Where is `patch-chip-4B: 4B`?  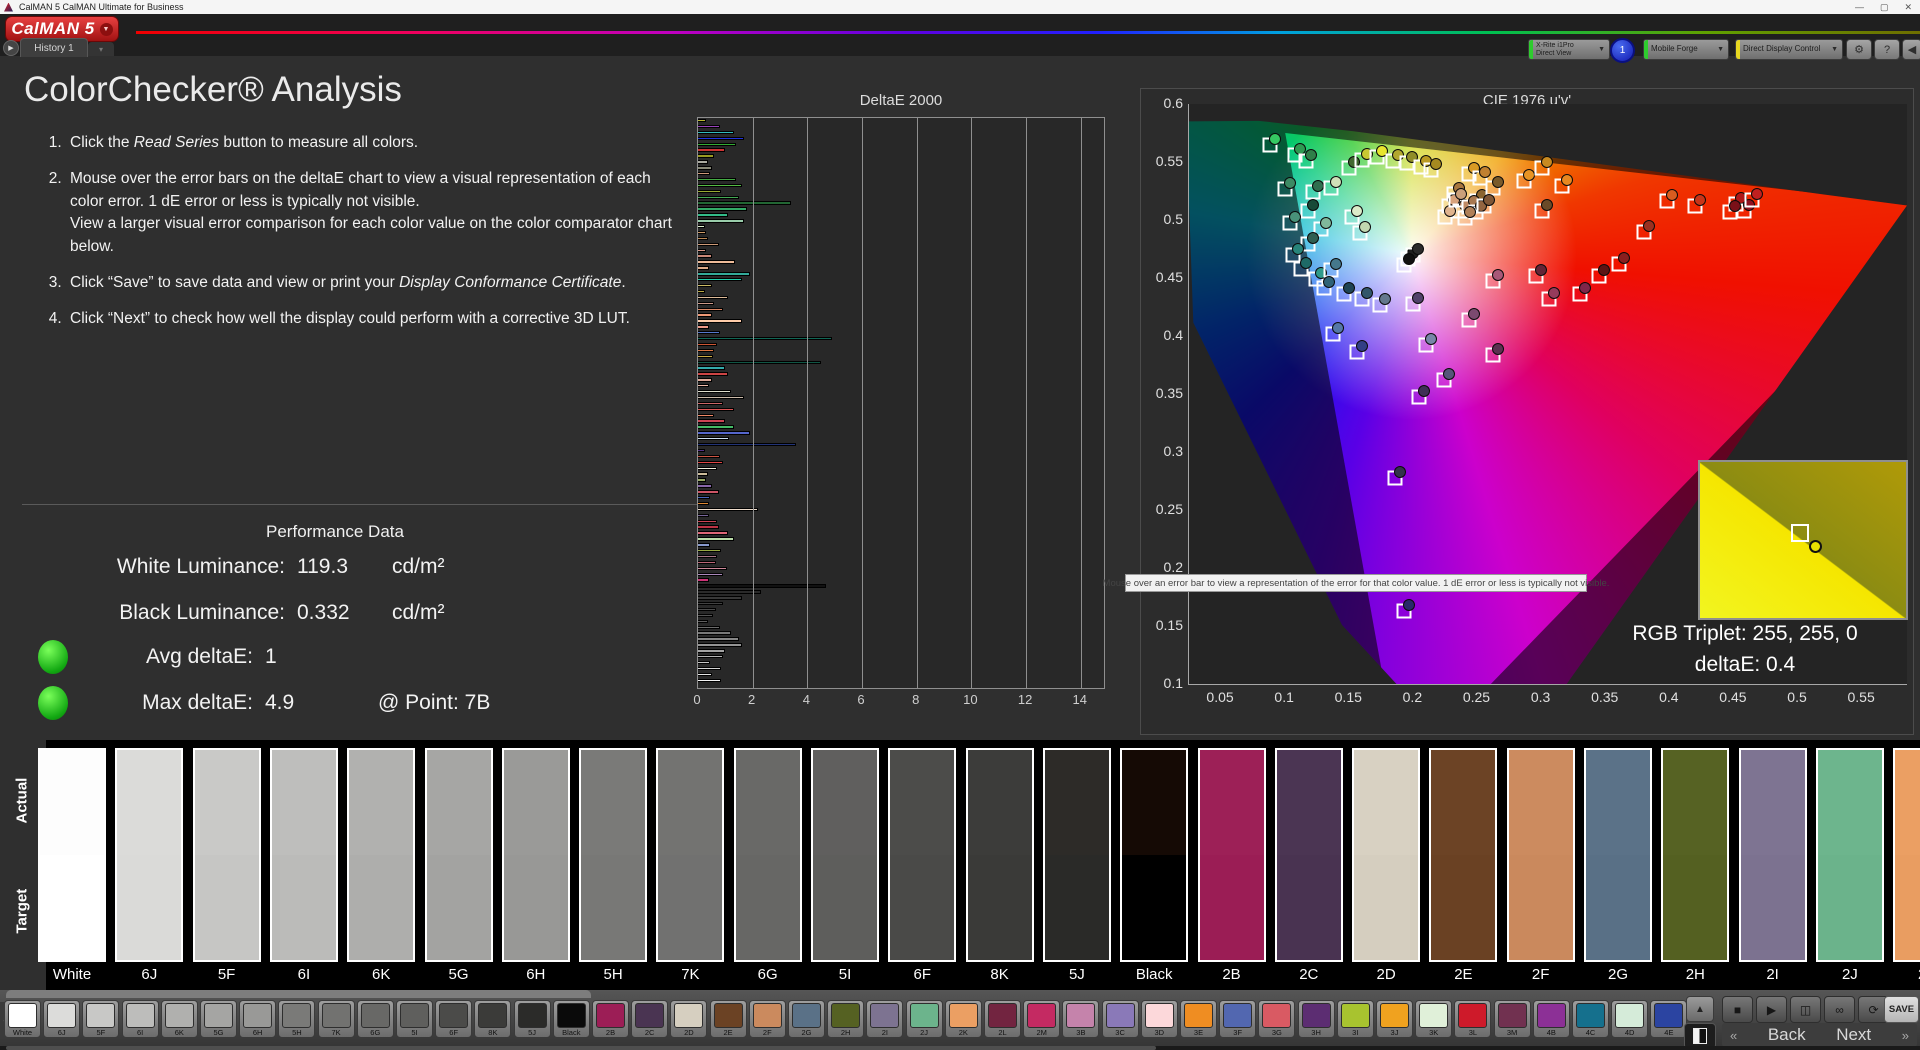
patch-chip-4B: 4B is located at coordinates (1551, 1019).